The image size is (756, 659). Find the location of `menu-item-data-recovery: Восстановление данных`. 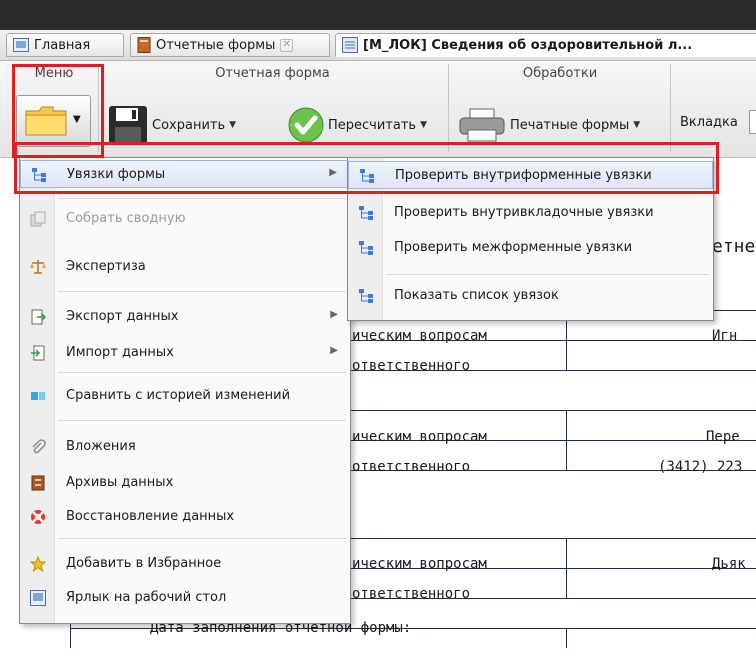

menu-item-data-recovery: Восстановление данных is located at coordinates (185, 517).